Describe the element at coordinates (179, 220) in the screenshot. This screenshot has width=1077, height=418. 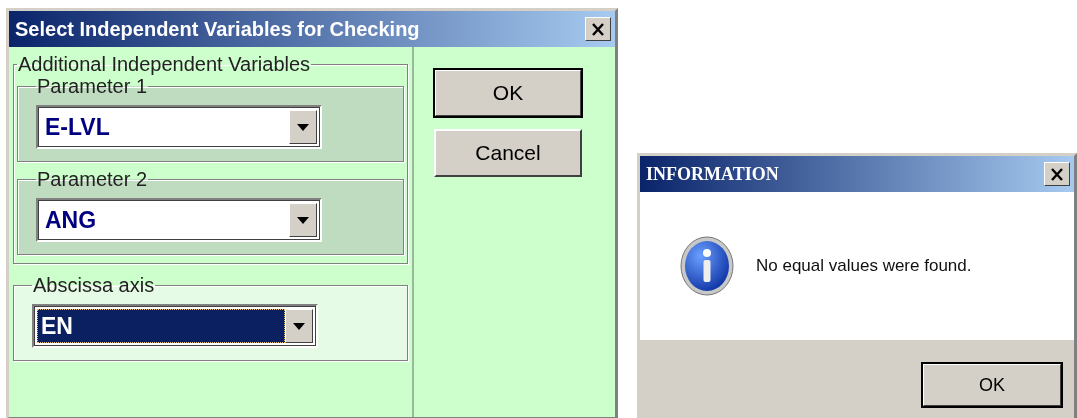
I see `dropdown-field: ANG` at that location.